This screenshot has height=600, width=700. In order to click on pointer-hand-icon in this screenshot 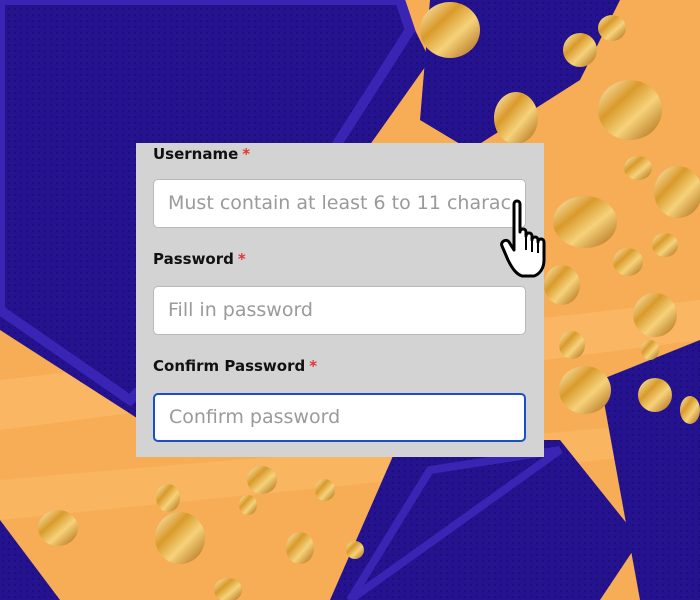, I will do `click(523, 238)`.